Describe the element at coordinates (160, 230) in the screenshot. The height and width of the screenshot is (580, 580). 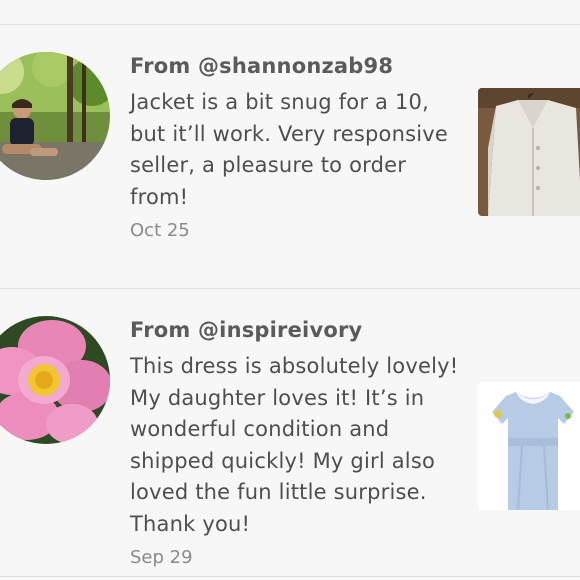
I see `review-date: Oct 25` at that location.